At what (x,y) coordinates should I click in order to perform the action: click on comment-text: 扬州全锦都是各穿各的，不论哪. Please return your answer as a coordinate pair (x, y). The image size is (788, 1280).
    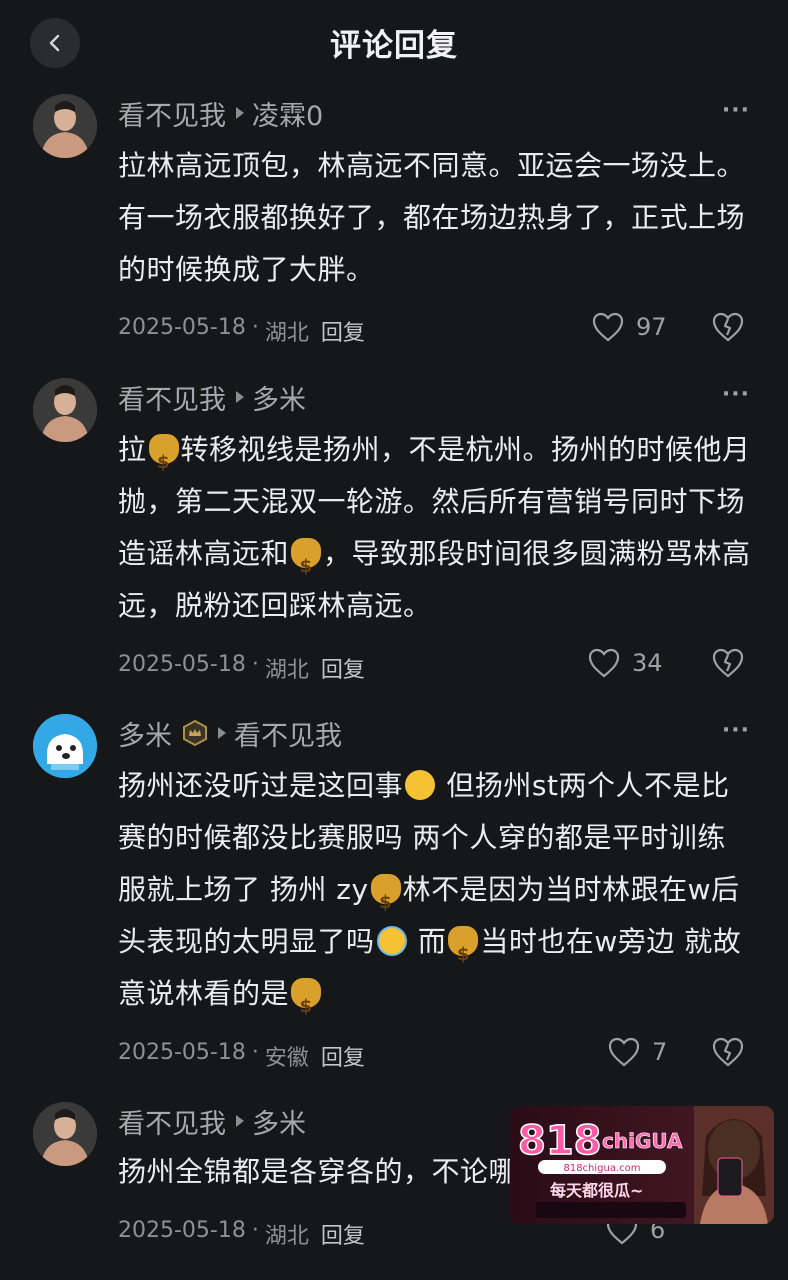
    Looking at the image, I should click on (318, 1172).